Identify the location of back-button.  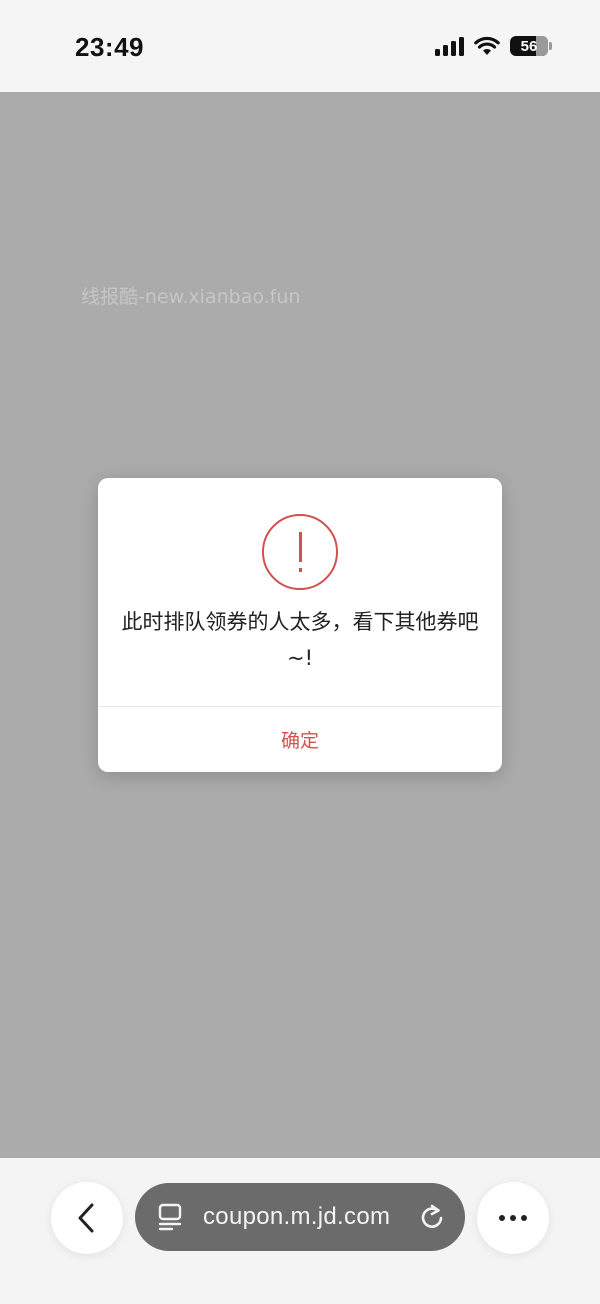
(87, 1218).